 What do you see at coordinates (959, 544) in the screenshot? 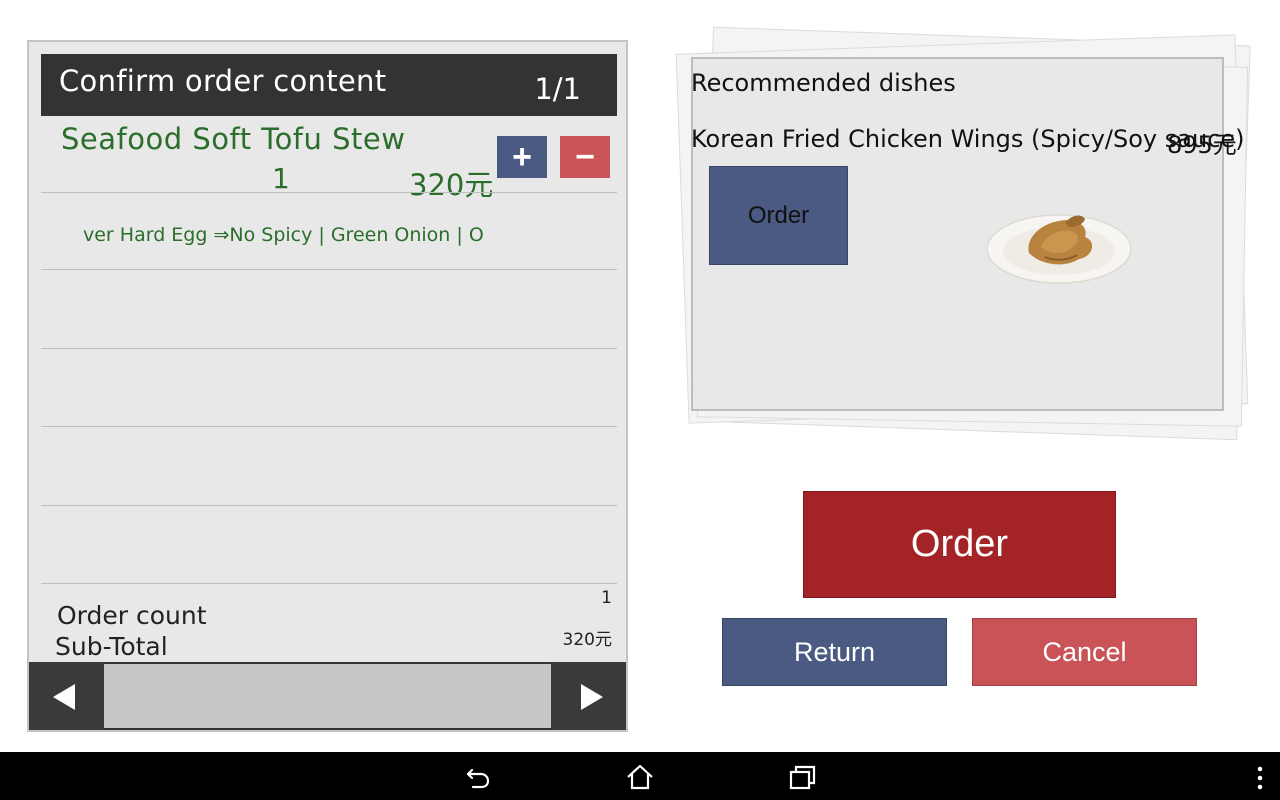
I see `place-order-button: Order` at bounding box center [959, 544].